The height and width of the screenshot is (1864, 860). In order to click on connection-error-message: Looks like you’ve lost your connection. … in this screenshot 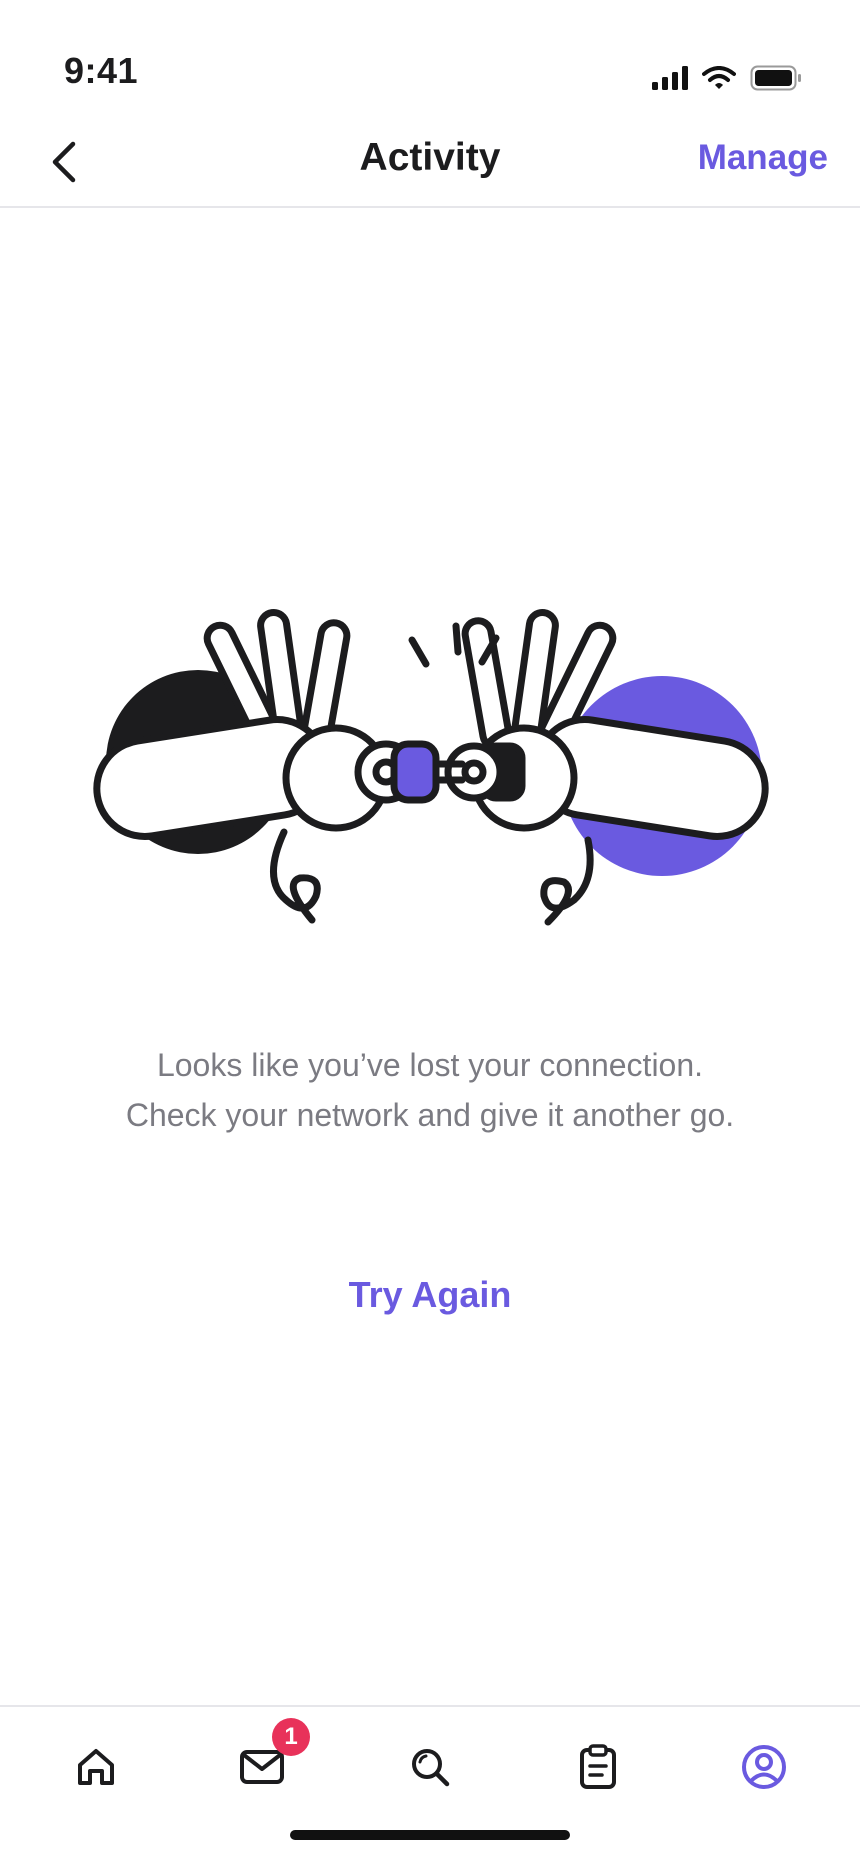, I will do `click(430, 1090)`.